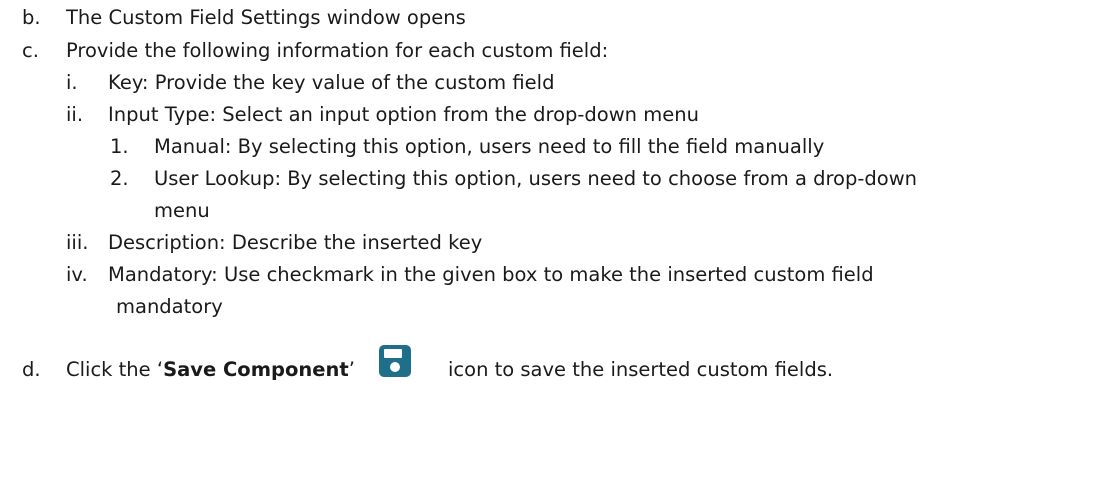  What do you see at coordinates (169, 306) in the screenshot?
I see `list-text: mandatory` at bounding box center [169, 306].